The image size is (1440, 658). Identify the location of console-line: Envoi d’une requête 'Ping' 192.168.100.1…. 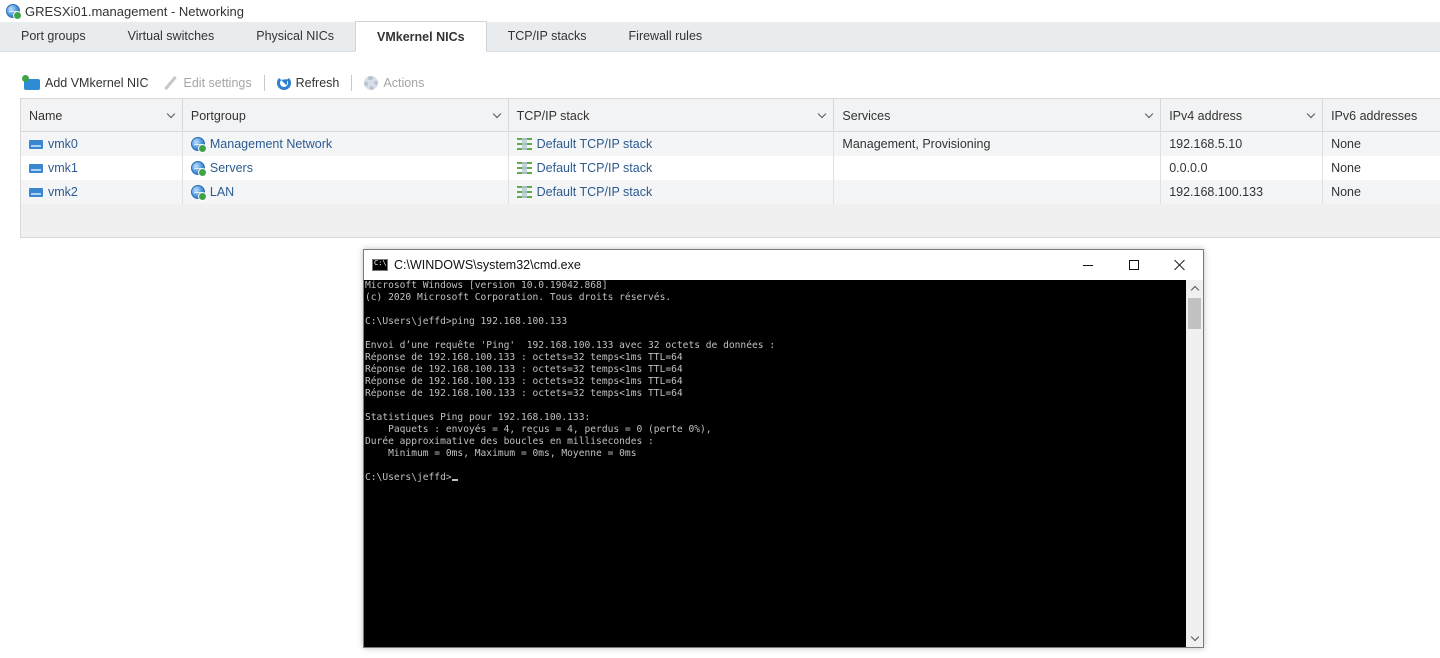
(570, 345).